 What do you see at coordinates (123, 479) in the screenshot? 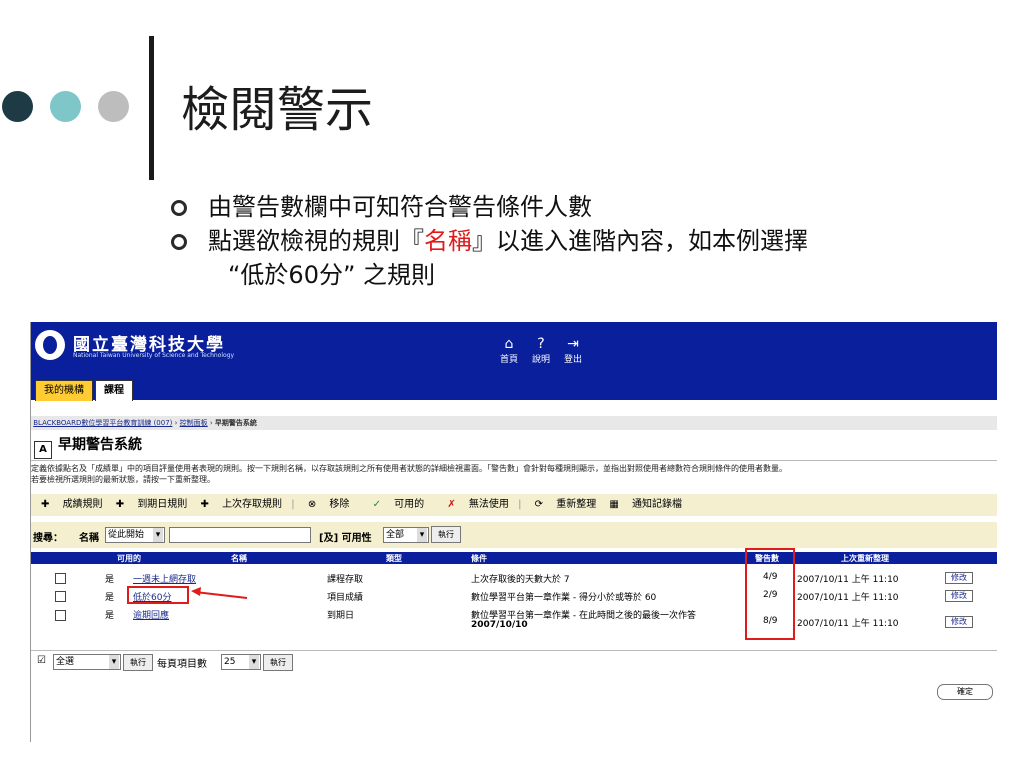
I see `description-line: 若要檢視所選規則的最新狀態，請按一下重新整理。` at bounding box center [123, 479].